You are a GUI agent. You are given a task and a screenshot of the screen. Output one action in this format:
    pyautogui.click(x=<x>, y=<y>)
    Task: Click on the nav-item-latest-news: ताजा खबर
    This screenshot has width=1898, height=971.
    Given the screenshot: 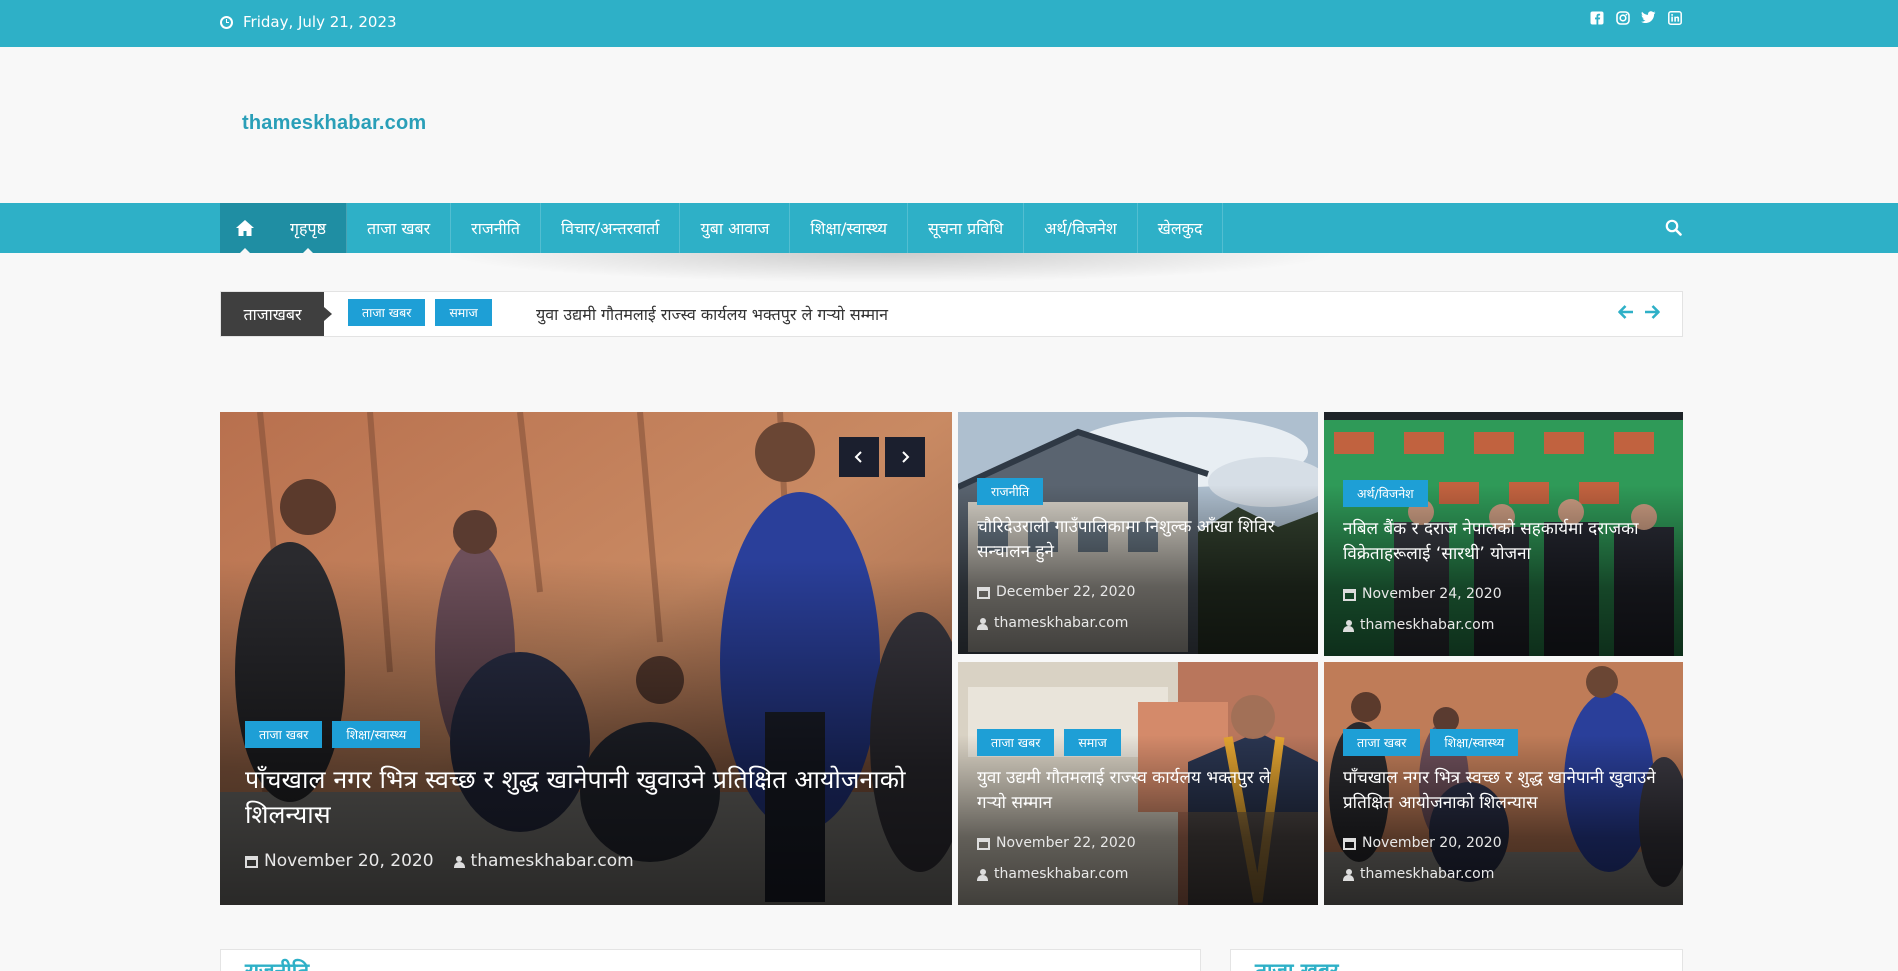 What is the action you would take?
    pyautogui.click(x=399, y=228)
    